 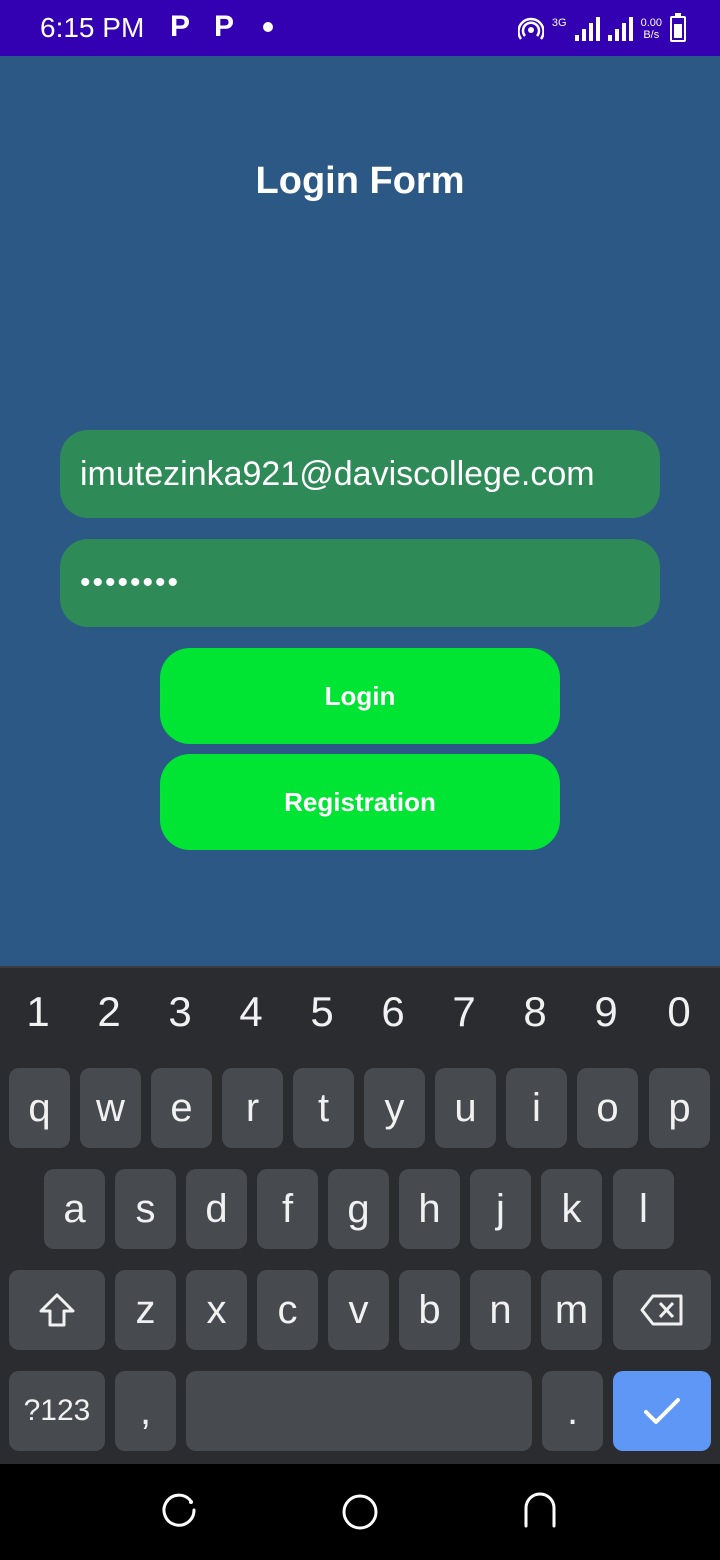 What do you see at coordinates (180, 1512) in the screenshot?
I see `recents-icon` at bounding box center [180, 1512].